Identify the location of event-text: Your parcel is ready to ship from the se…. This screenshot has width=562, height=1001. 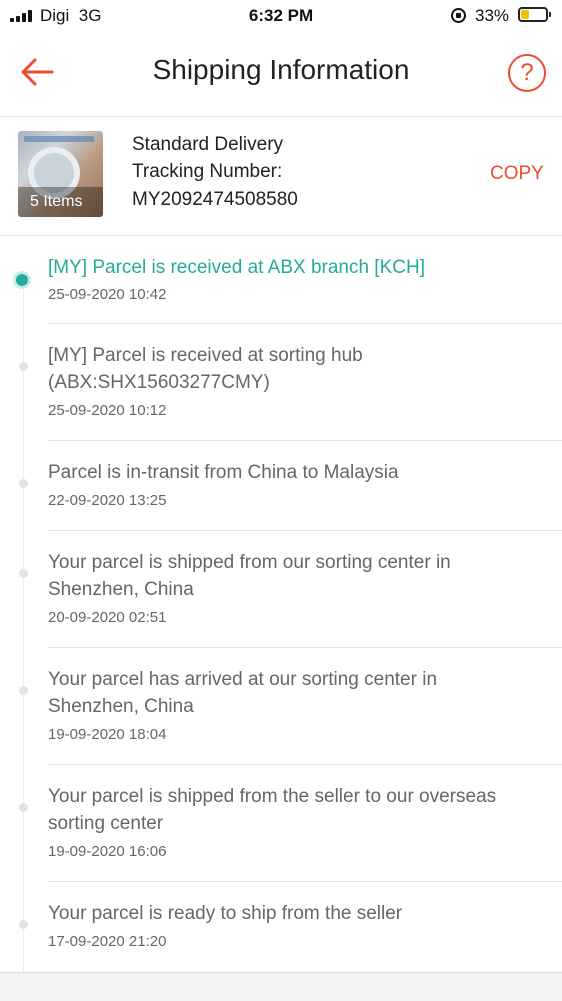
(225, 913).